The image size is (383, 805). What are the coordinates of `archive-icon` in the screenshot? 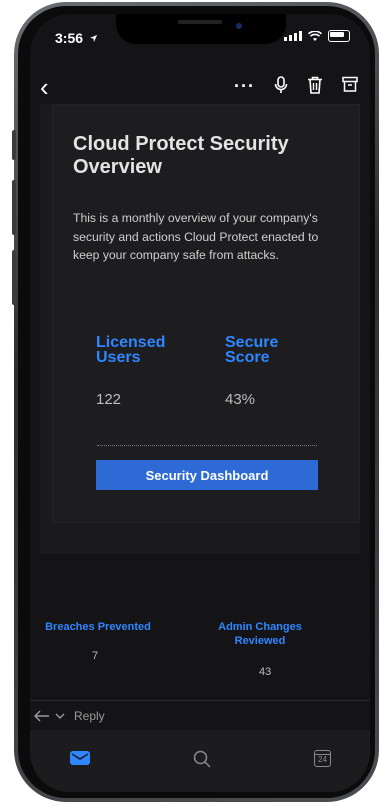 It's located at (350, 84).